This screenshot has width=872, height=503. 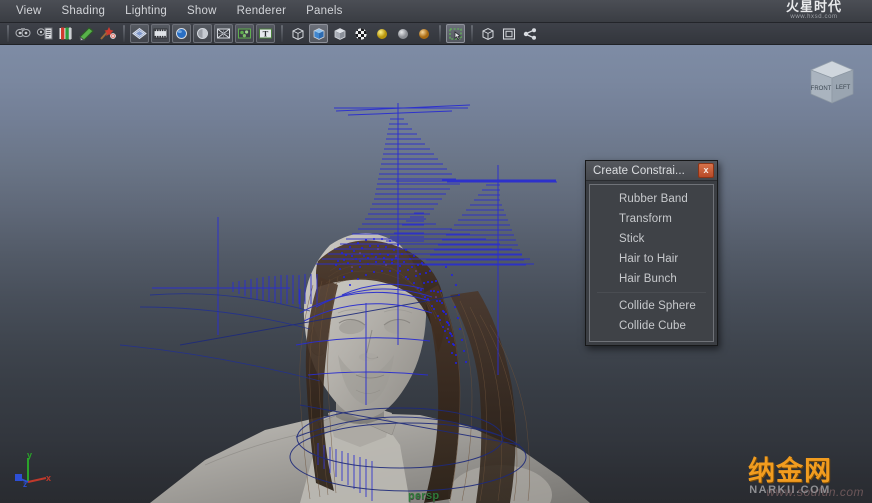 I want to click on text-icon: T, so click(x=265, y=33).